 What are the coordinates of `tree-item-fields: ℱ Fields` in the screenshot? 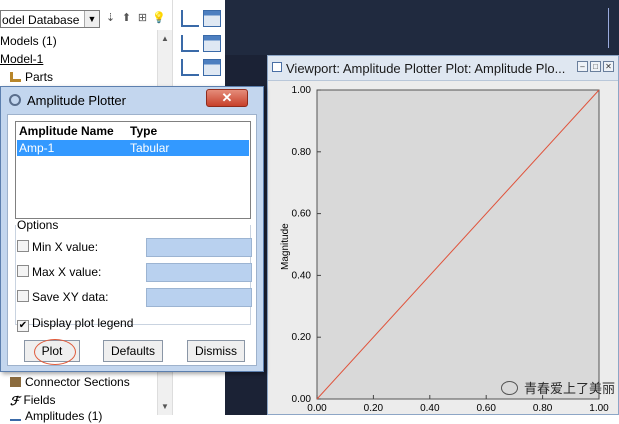 It's located at (32, 400).